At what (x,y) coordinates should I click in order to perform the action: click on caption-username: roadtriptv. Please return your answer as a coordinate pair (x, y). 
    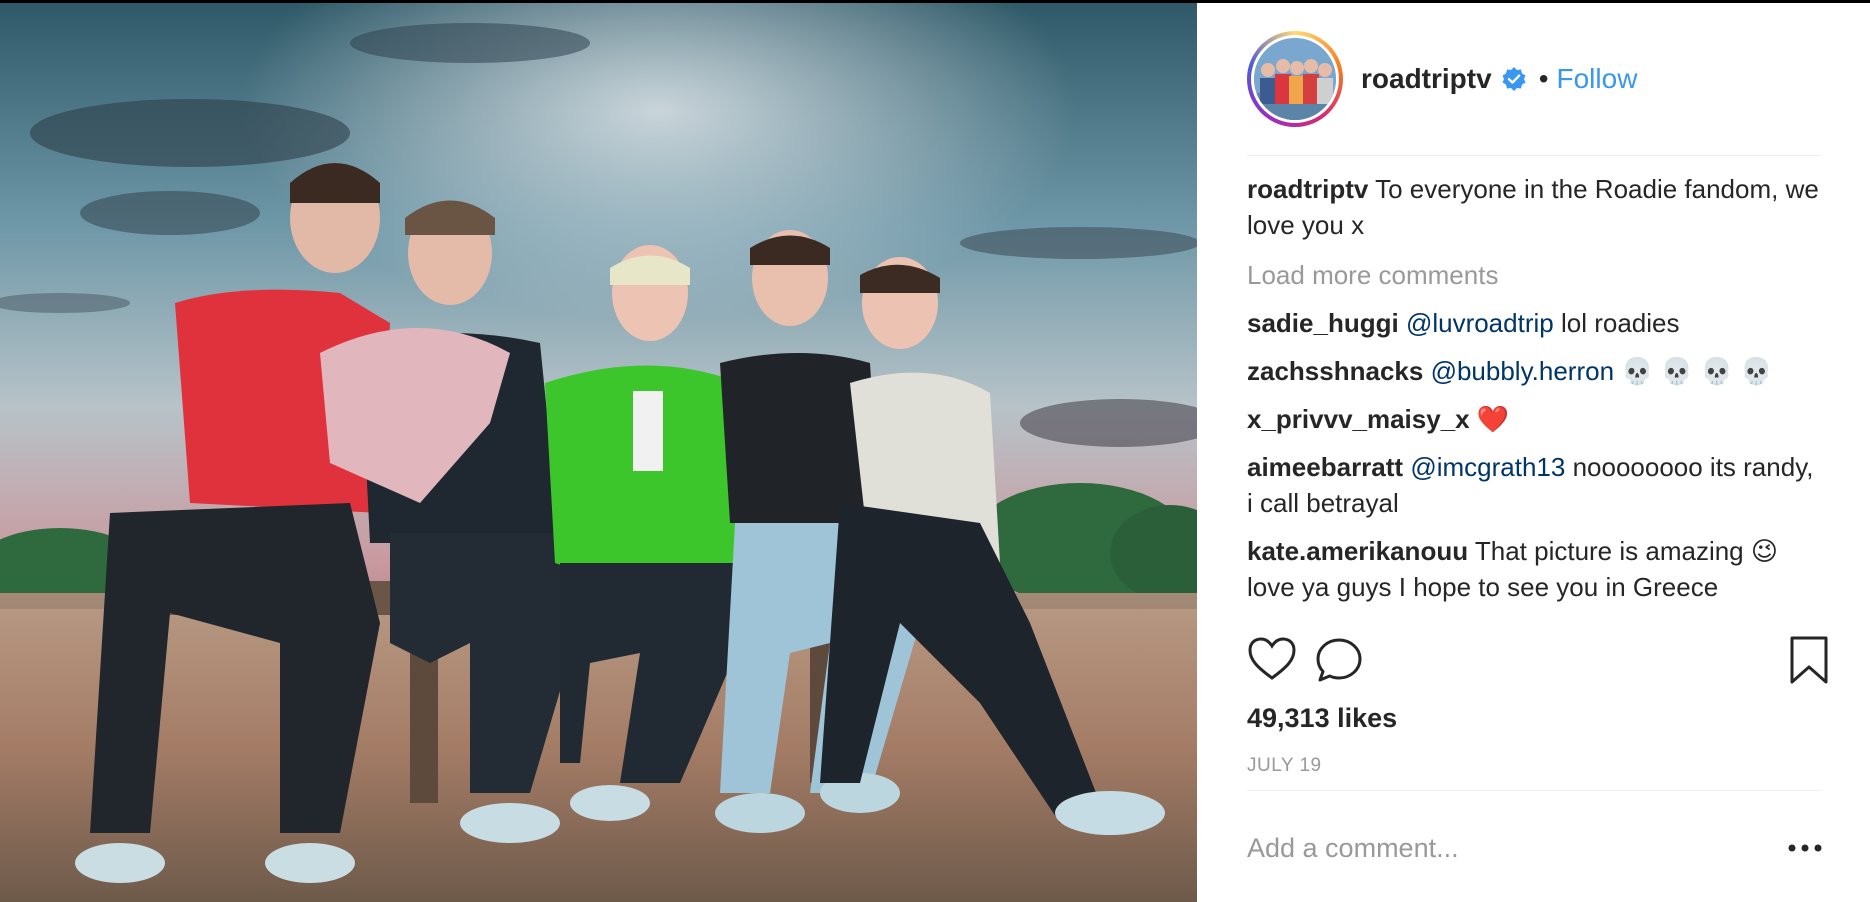
    Looking at the image, I should click on (1307, 189).